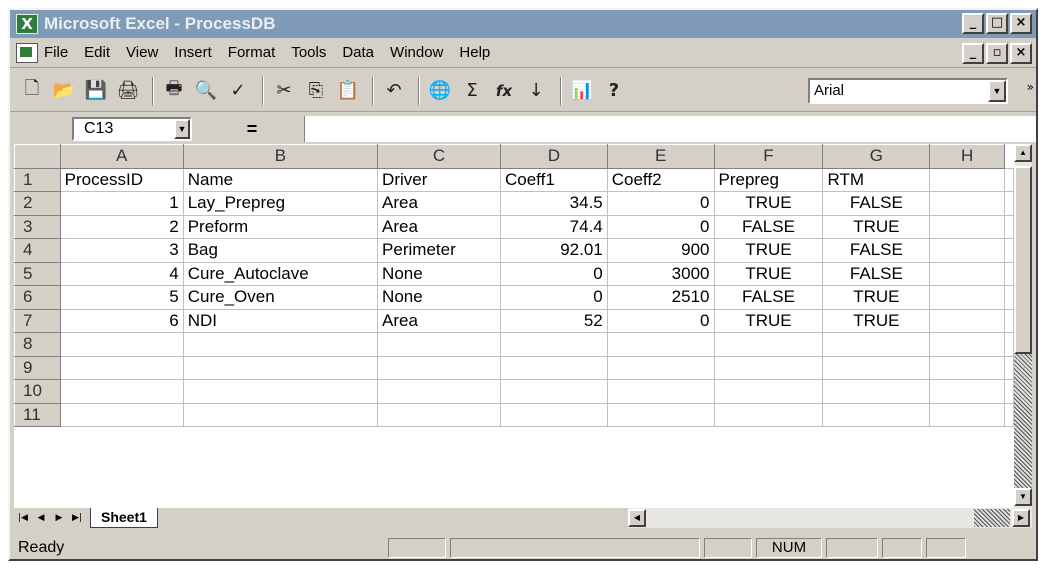 Image resolution: width=1046 pixels, height=569 pixels. I want to click on sheet-tab-sheet1: Sheet1, so click(124, 518).